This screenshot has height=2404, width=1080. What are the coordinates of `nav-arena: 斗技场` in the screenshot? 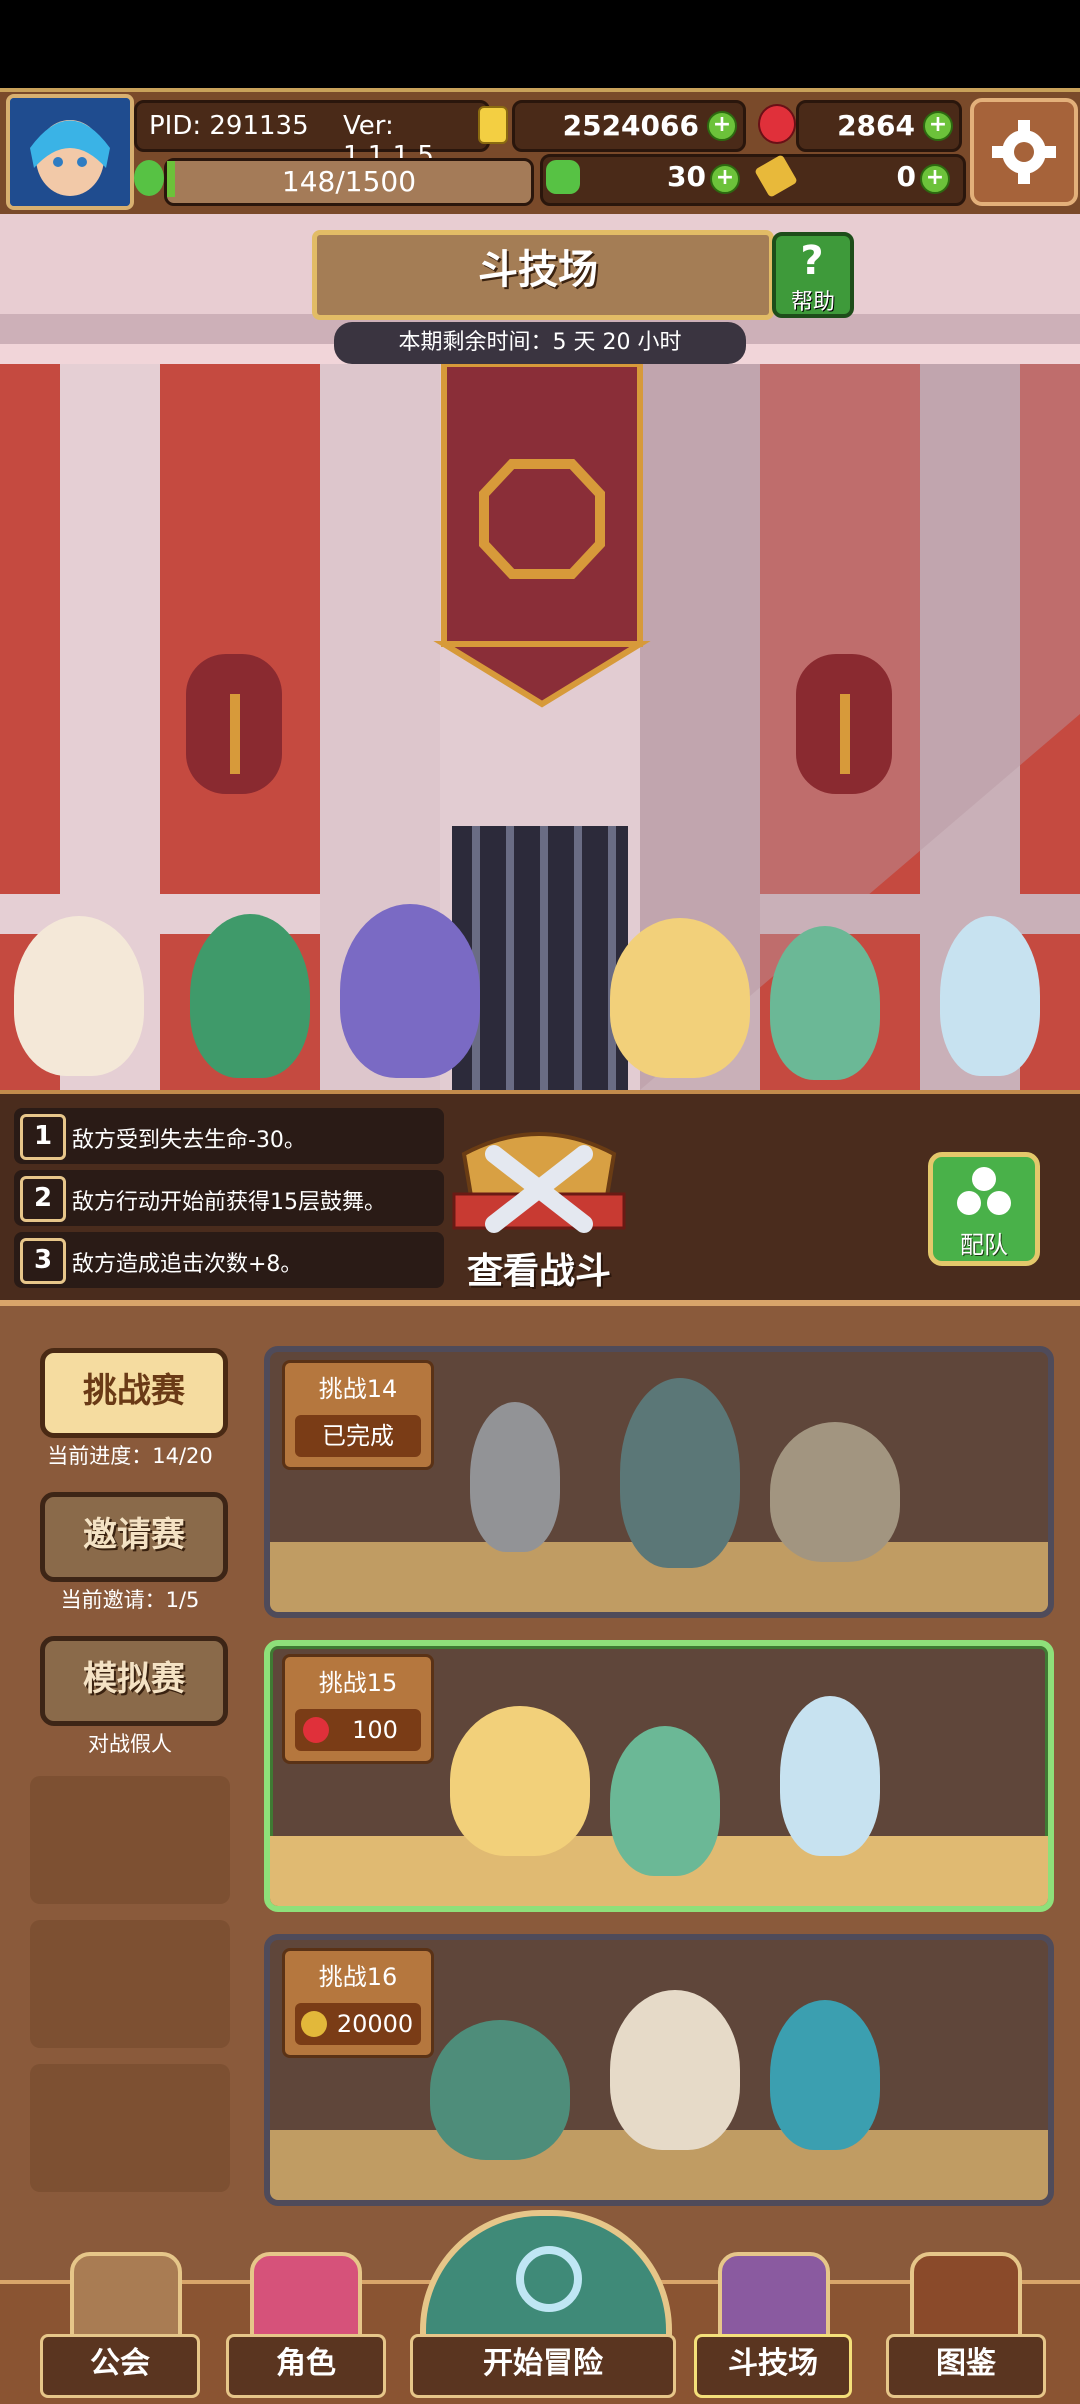 It's located at (773, 2366).